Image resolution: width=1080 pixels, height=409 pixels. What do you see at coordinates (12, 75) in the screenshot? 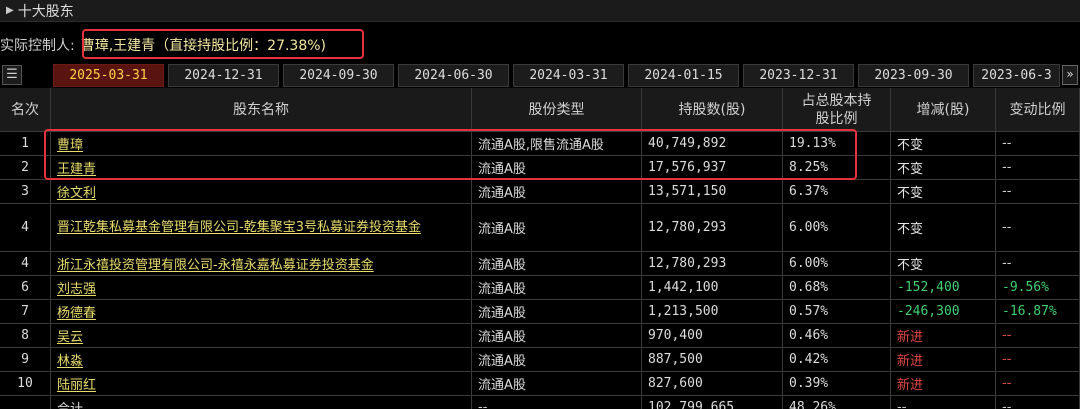
I see `menu-list-icon: ☰` at bounding box center [12, 75].